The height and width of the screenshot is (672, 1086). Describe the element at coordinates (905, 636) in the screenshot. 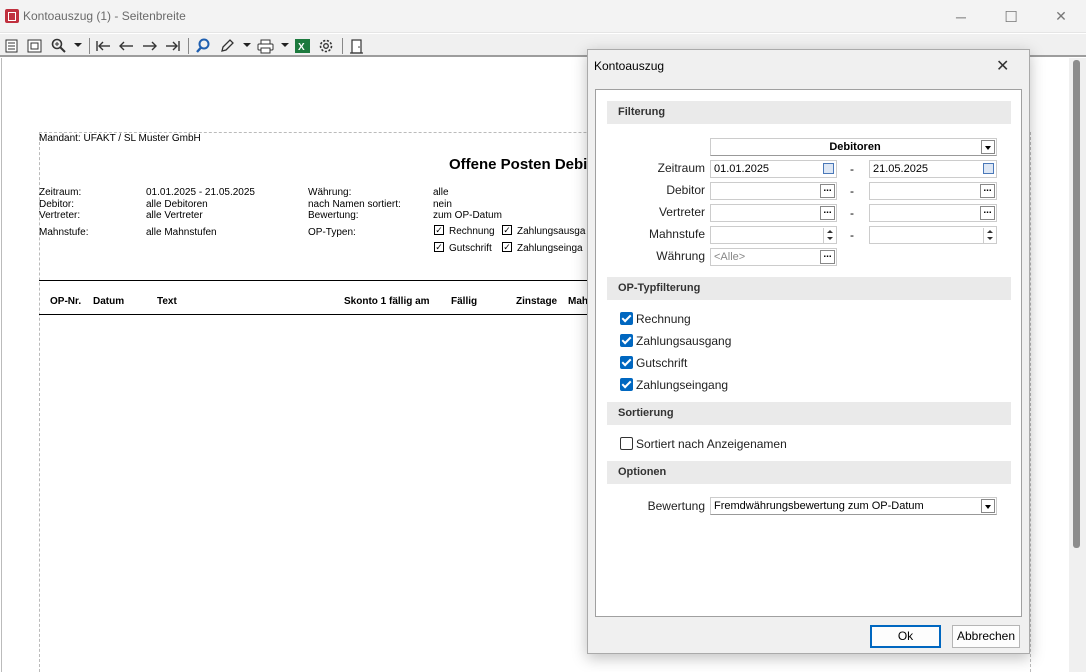

I see `ok-button: Ok` at that location.